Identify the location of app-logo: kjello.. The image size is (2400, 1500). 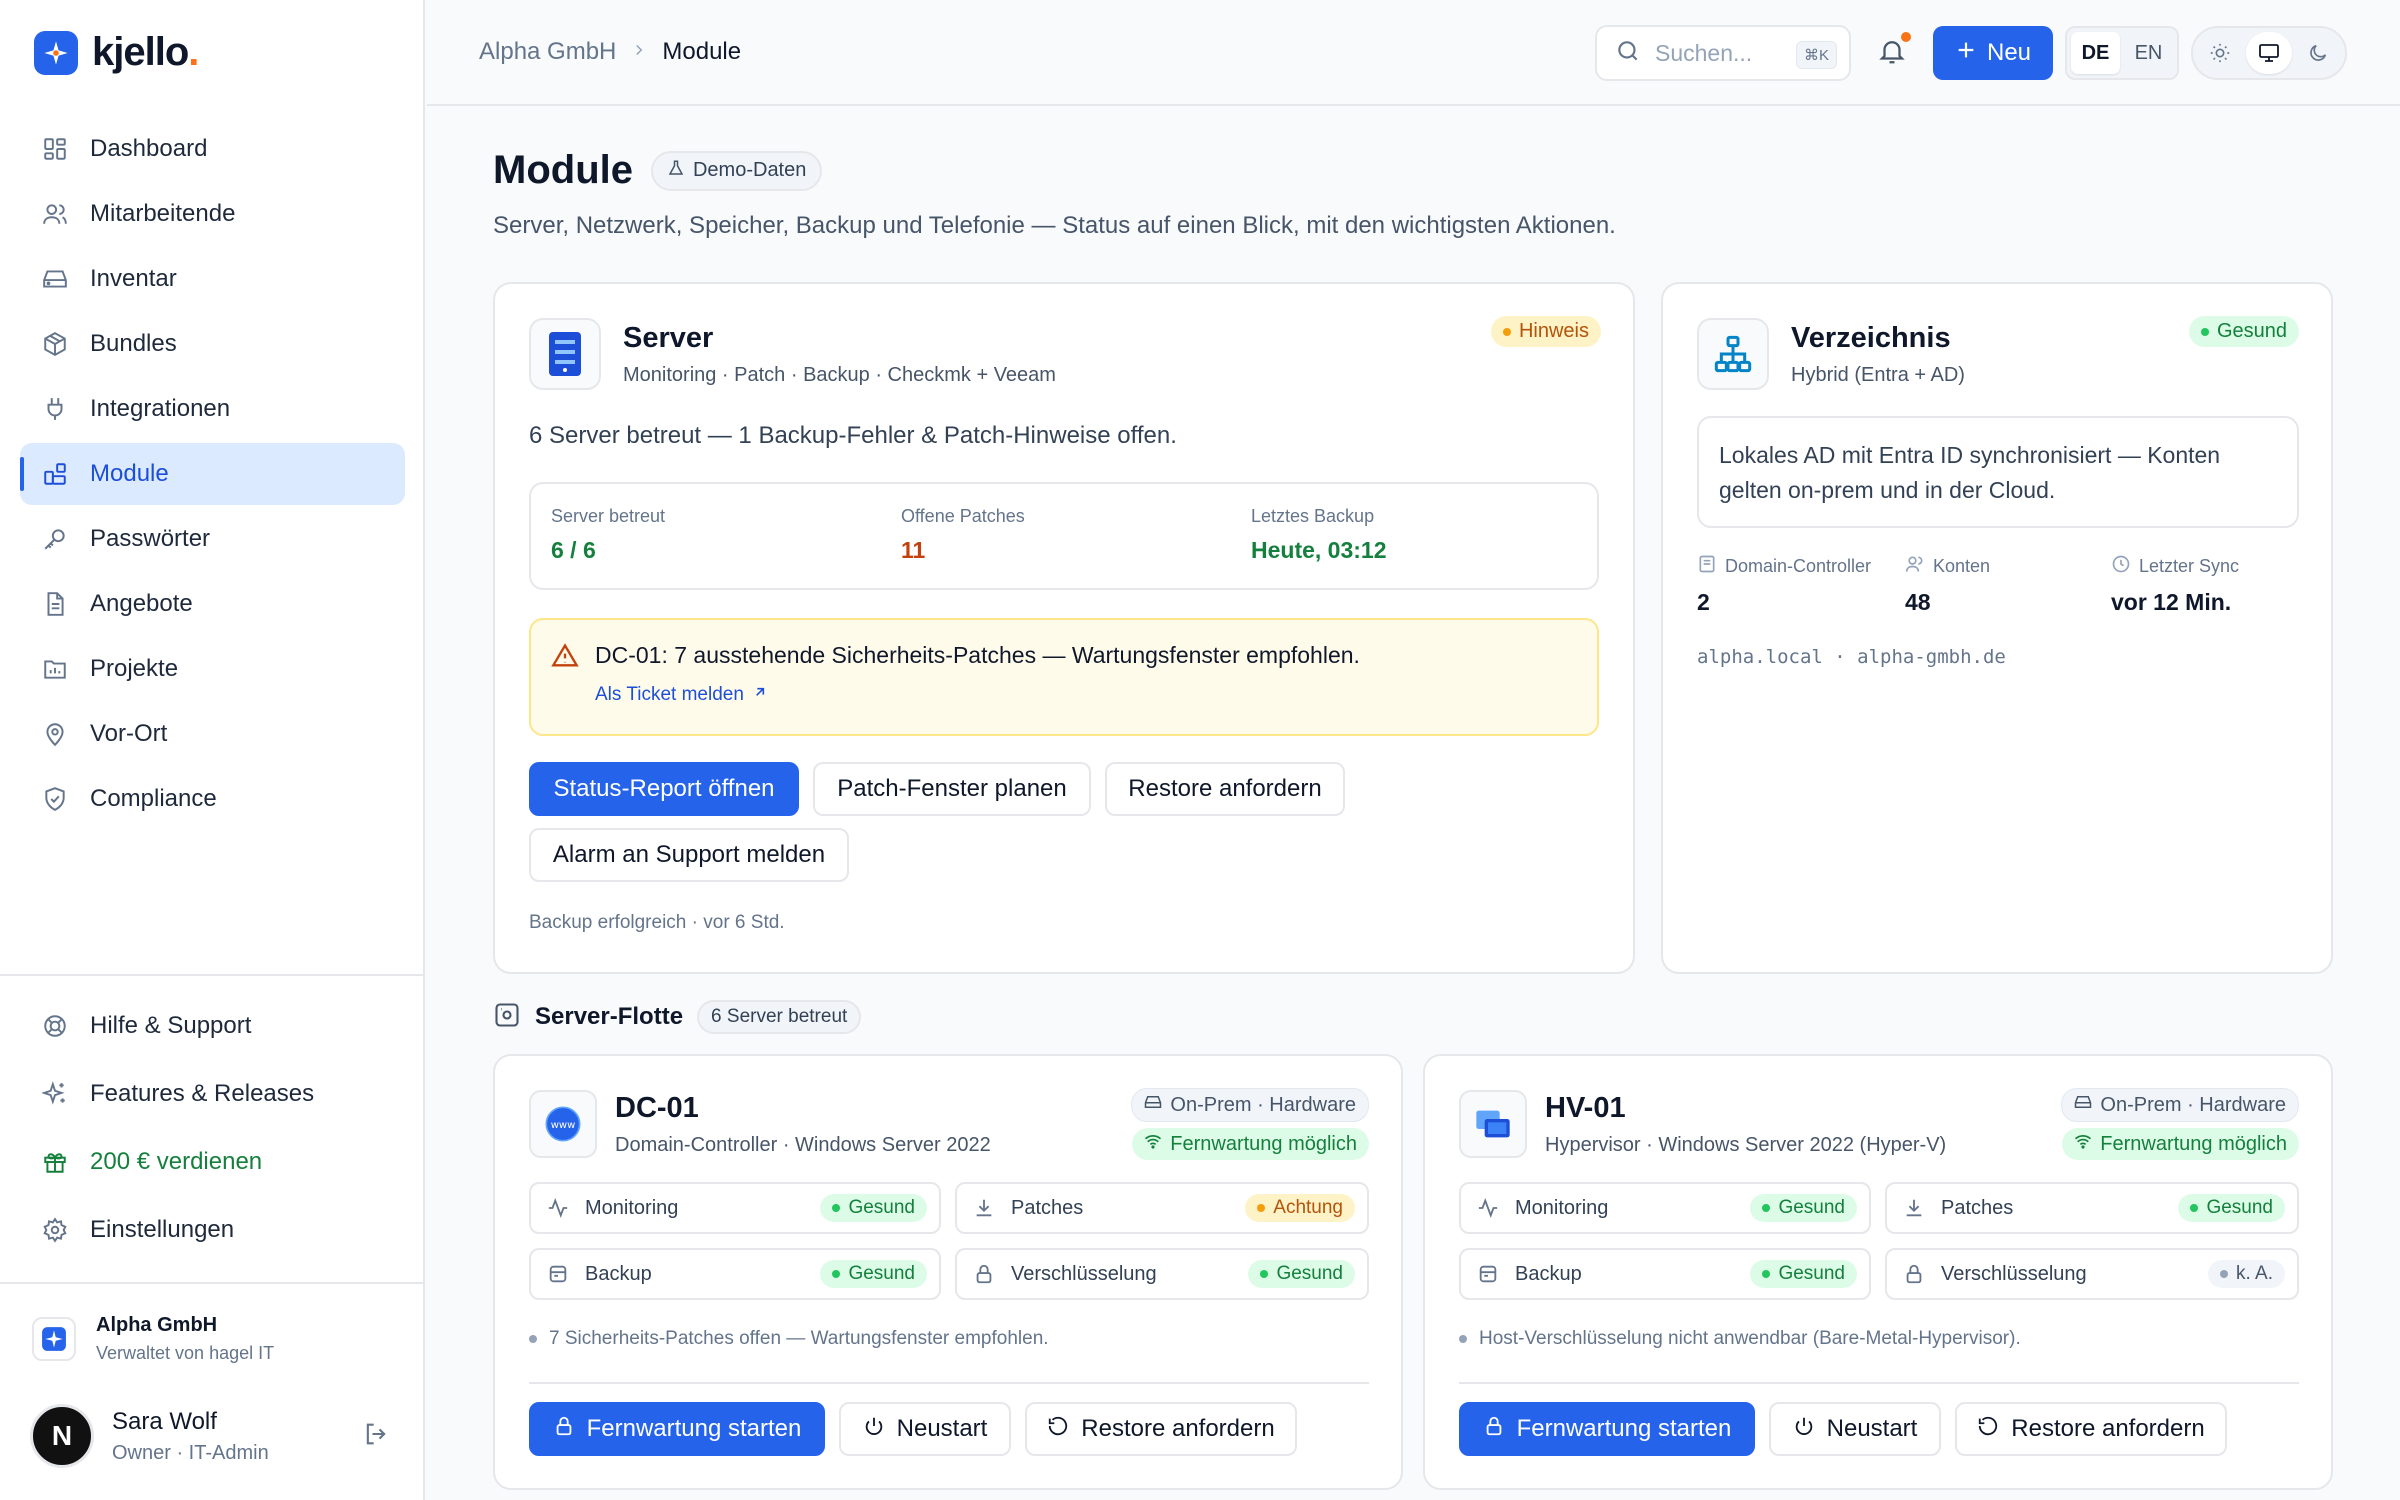
(116, 52).